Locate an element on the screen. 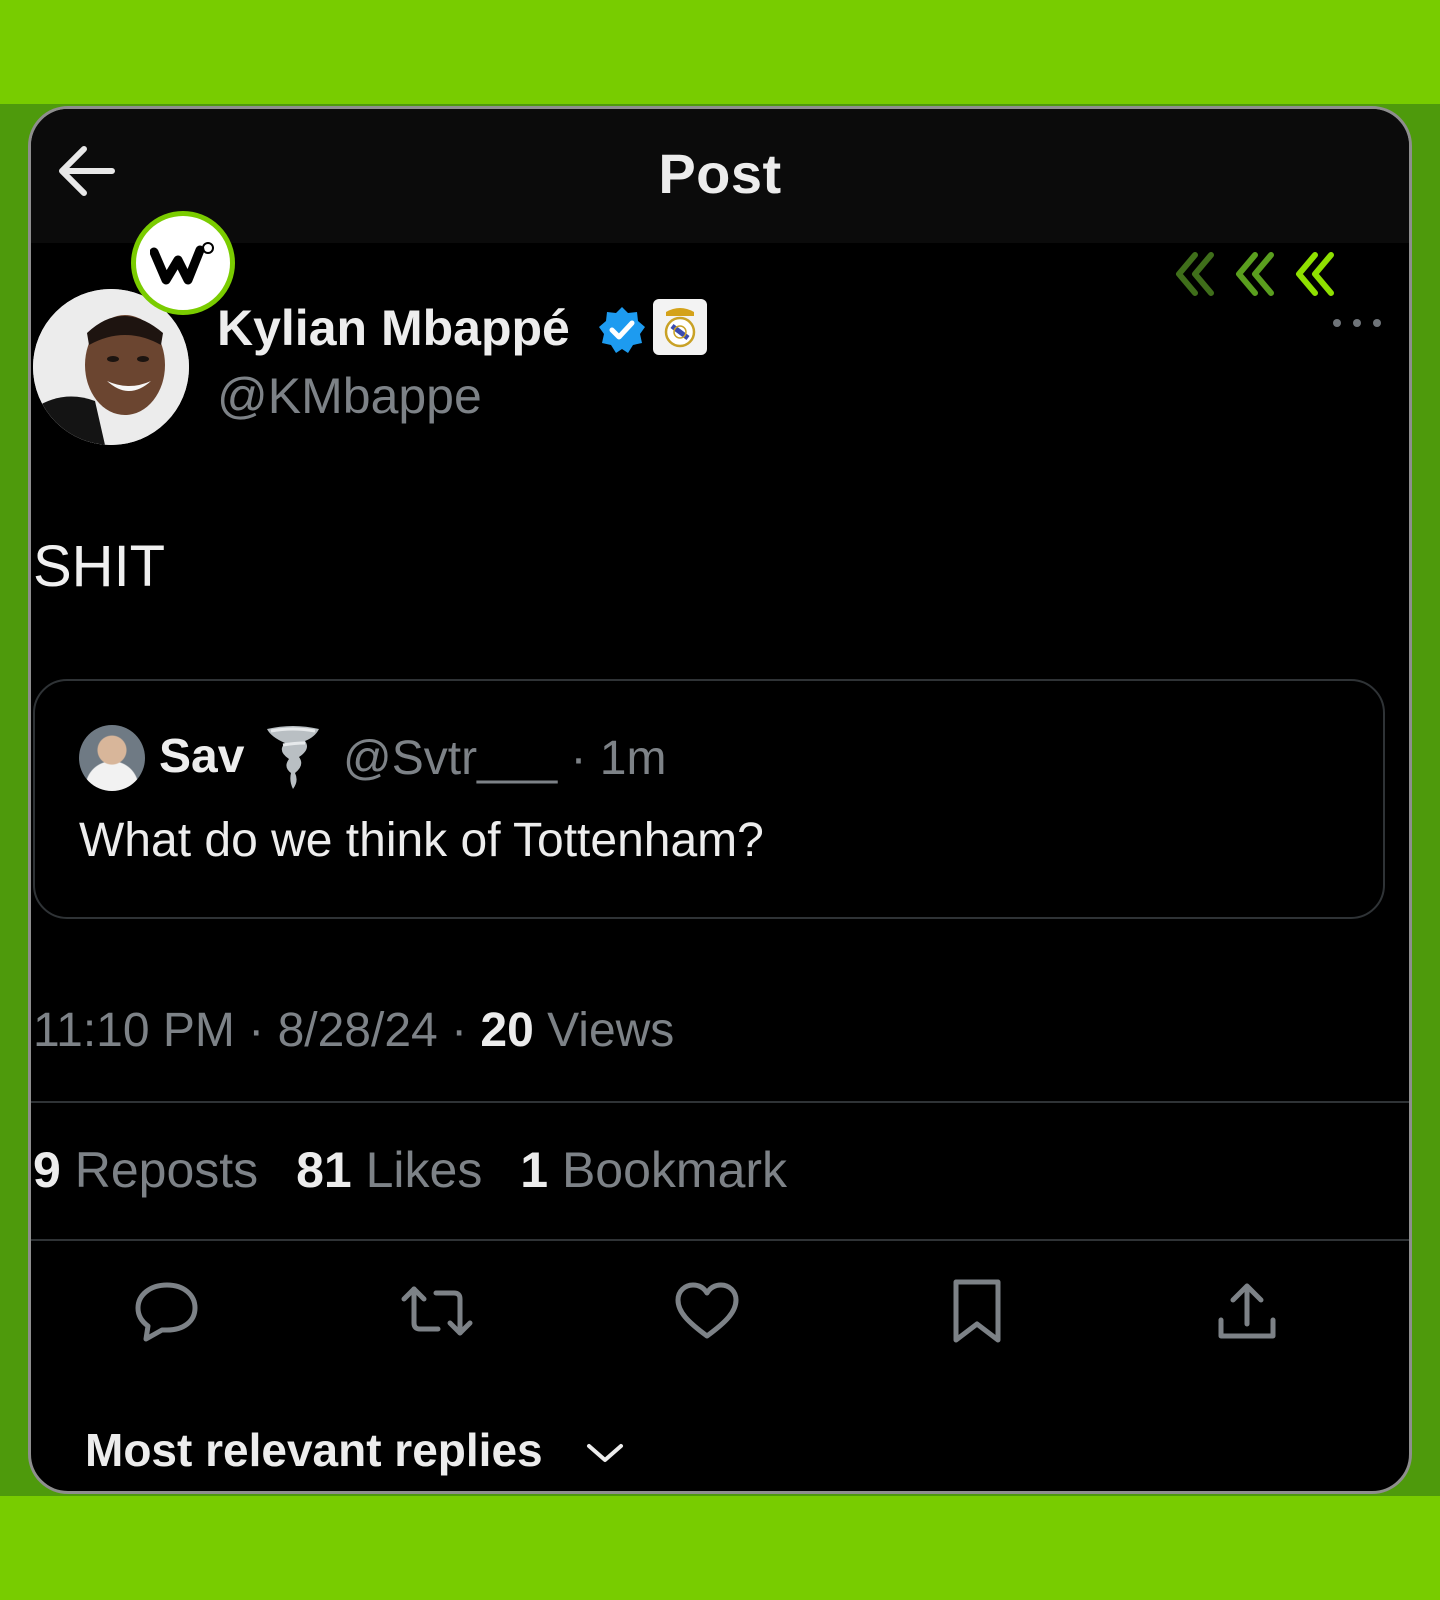 The image size is (1440, 1600). quote-author-name: Sav is located at coordinates (202, 756).